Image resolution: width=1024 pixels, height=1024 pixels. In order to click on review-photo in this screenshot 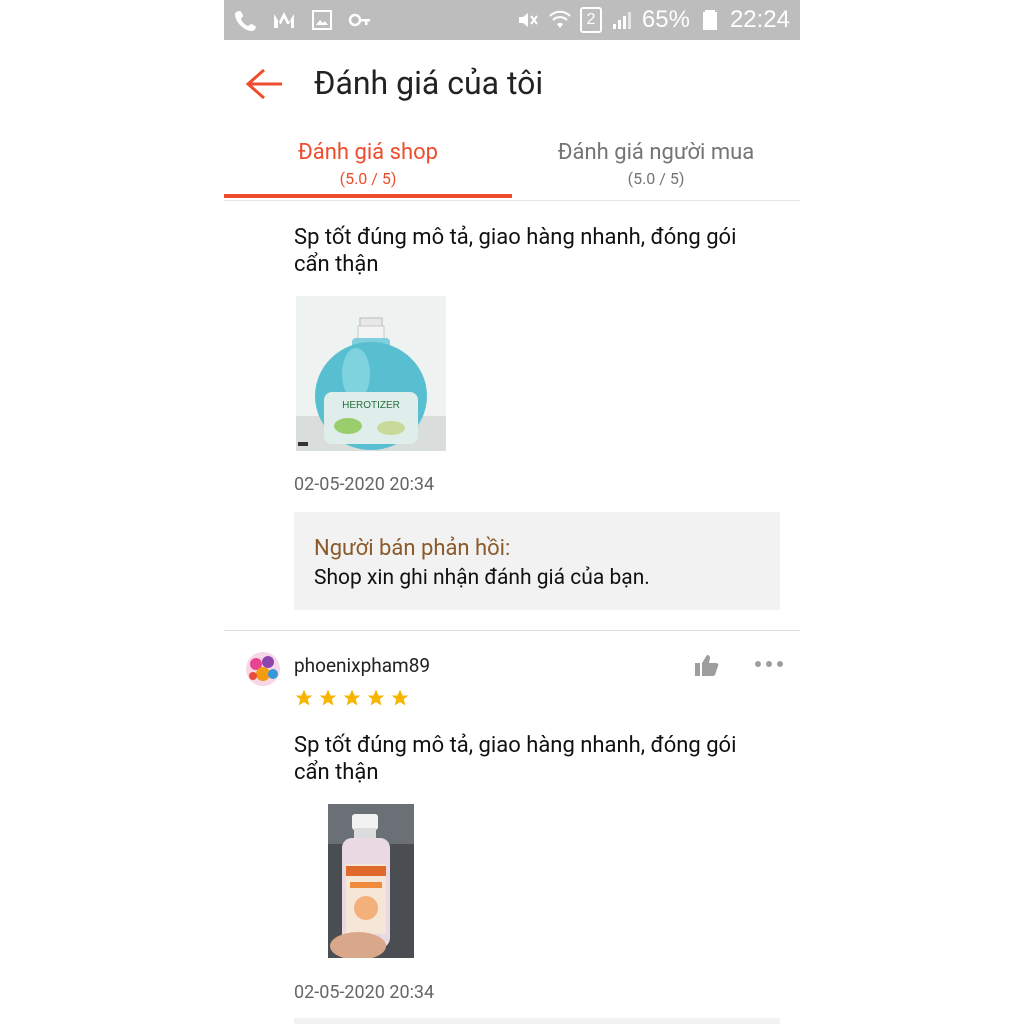, I will do `click(371, 881)`.